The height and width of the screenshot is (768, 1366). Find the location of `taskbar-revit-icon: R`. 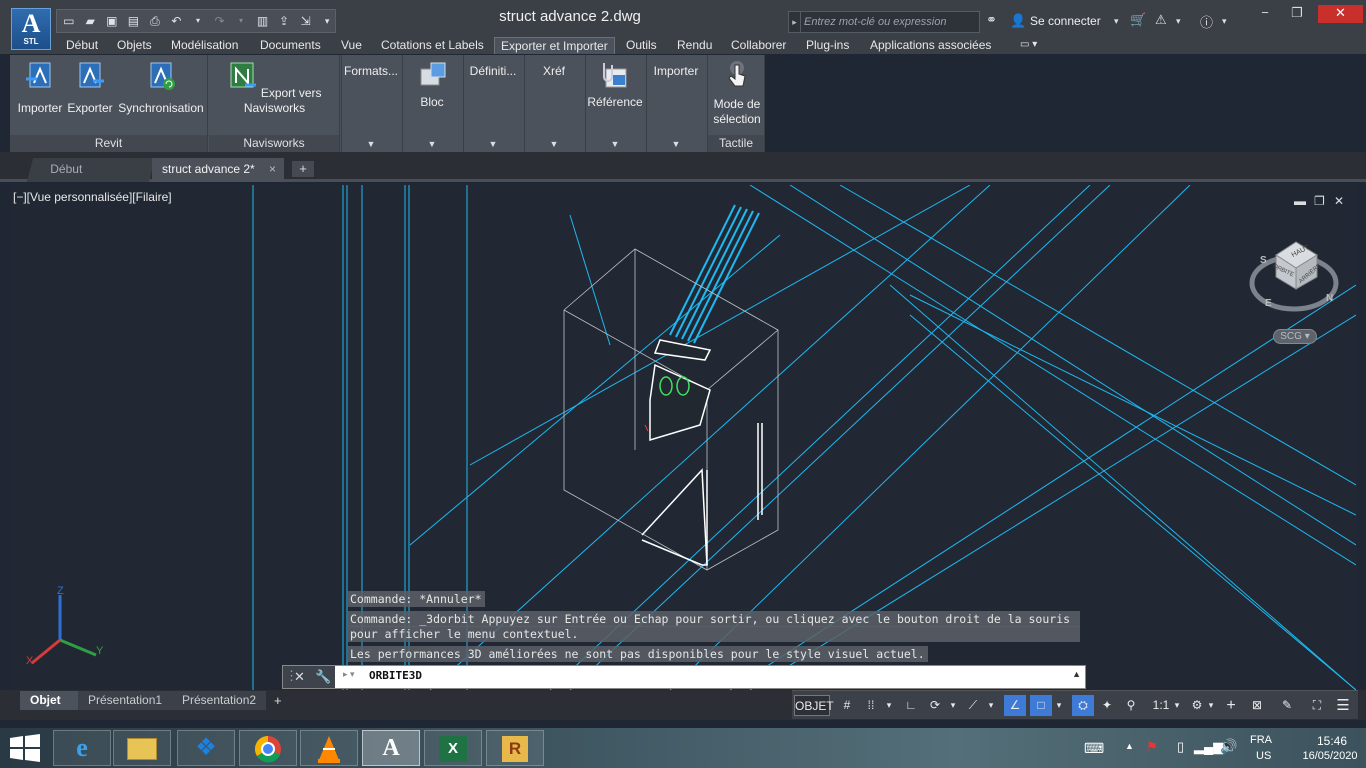

taskbar-revit-icon: R is located at coordinates (515, 748).